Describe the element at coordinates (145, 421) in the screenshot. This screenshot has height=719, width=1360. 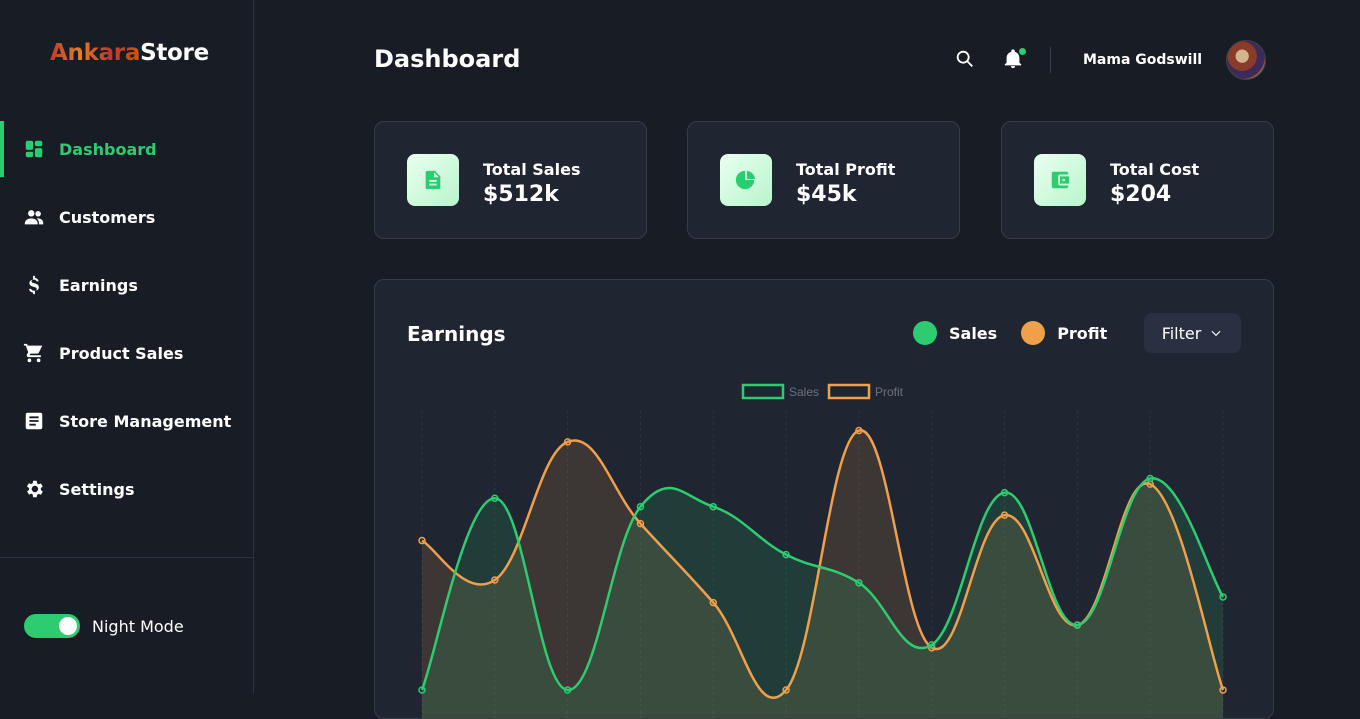
I see `sidebar-item-label: Store Management` at that location.